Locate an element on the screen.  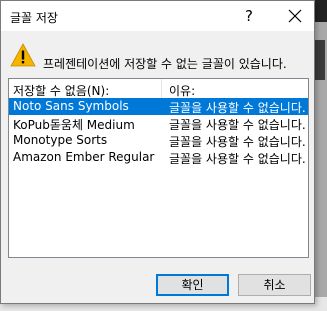
title-bar: 글꼴 저장 ? is located at coordinates (157, 16).